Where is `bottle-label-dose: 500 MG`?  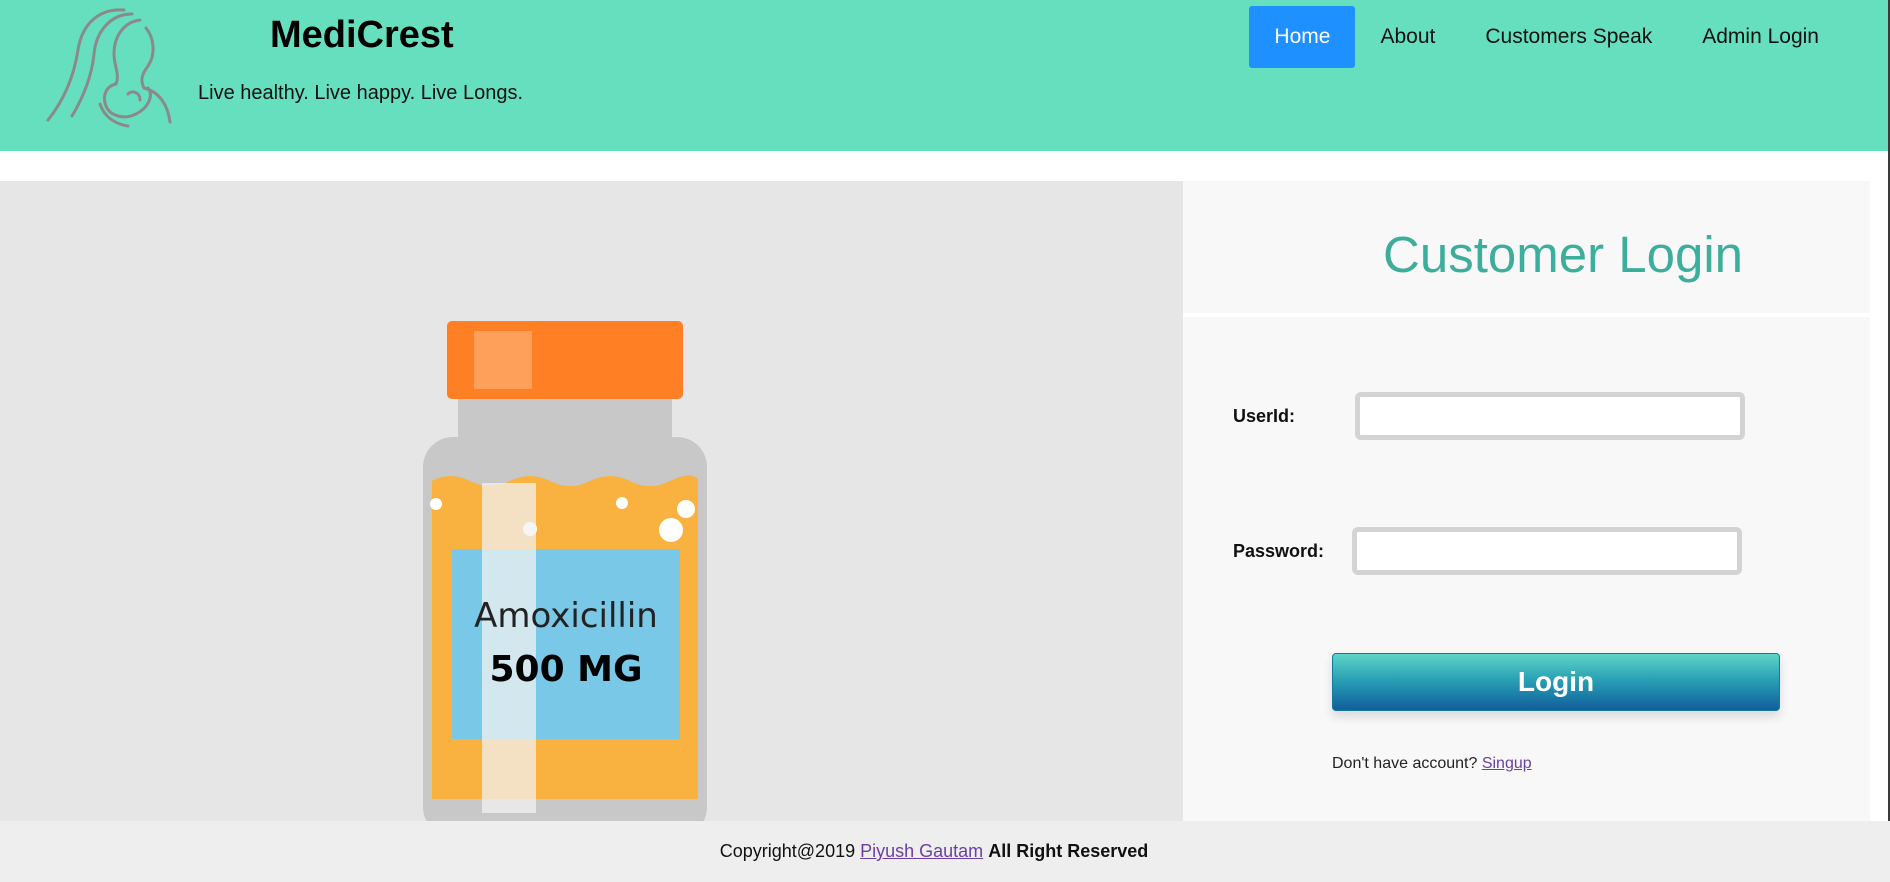
bottle-label-dose: 500 MG is located at coordinates (565, 669).